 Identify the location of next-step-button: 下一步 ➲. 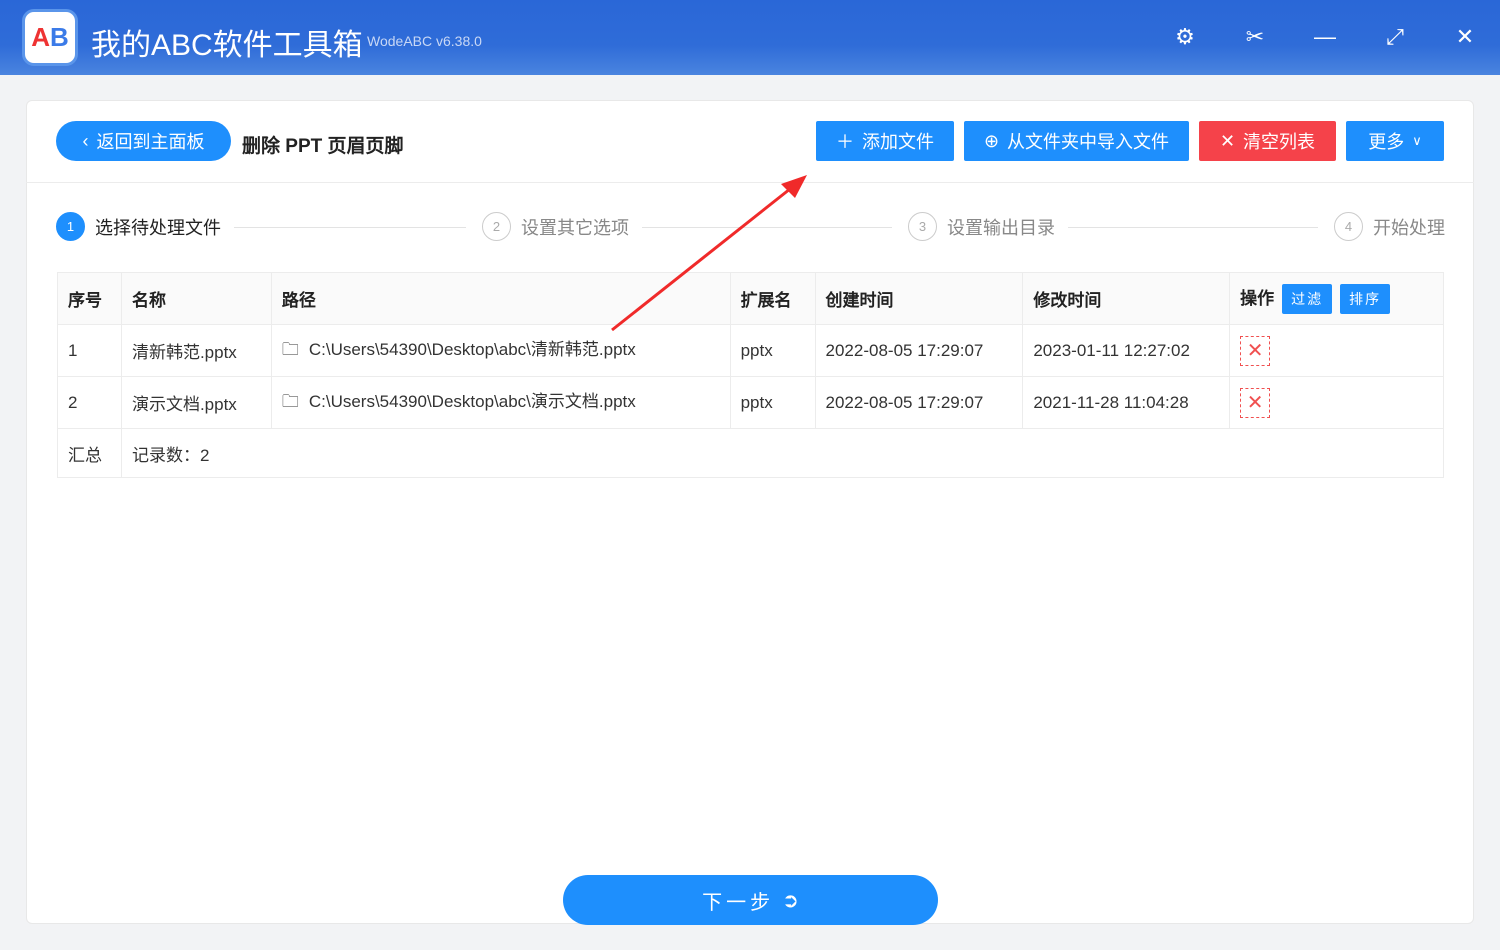
(750, 900).